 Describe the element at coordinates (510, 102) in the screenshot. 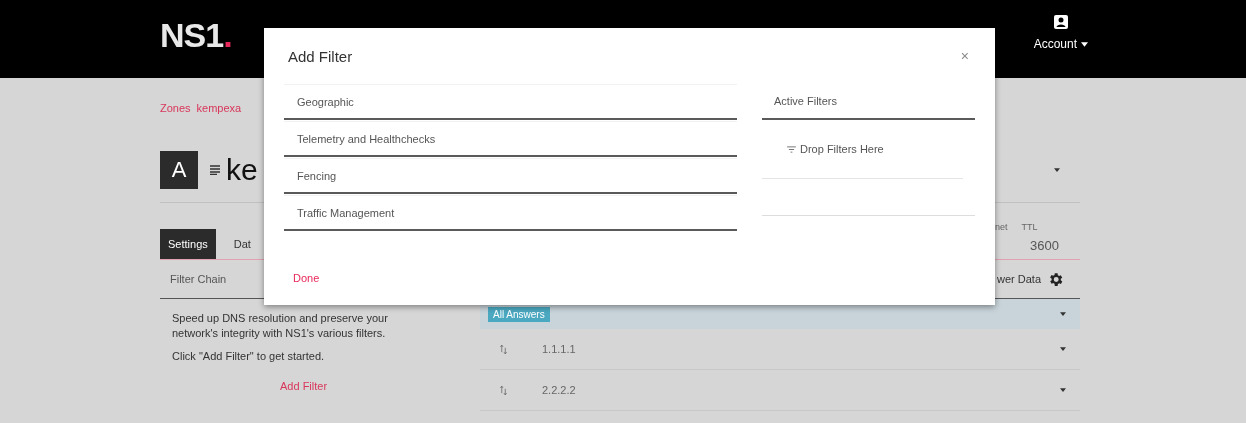

I see `filter-category: Geographic` at that location.